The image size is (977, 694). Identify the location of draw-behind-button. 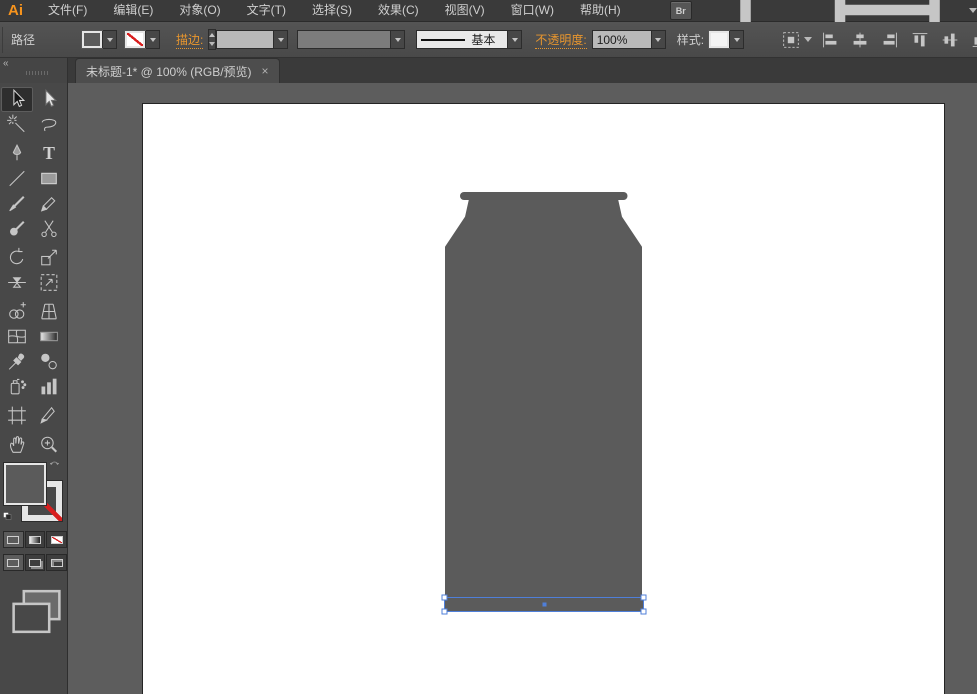
(35, 562).